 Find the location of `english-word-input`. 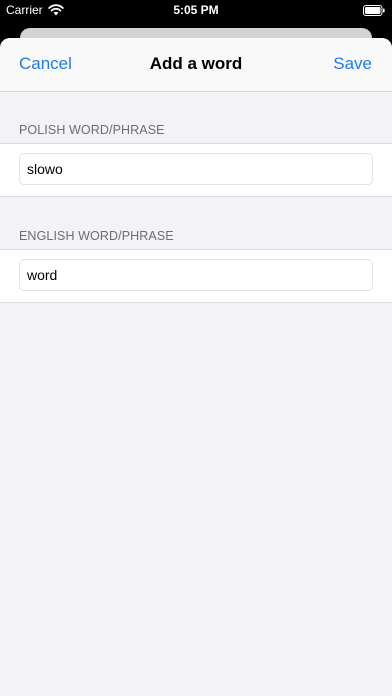

english-word-input is located at coordinates (196, 275).